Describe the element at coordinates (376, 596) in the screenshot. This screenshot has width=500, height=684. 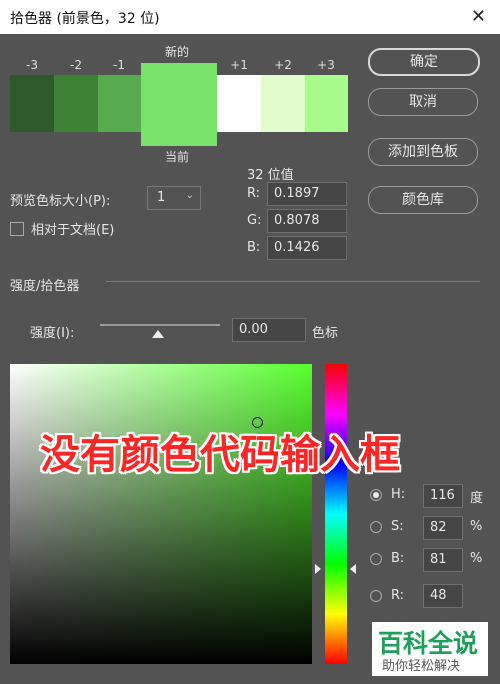
I see `r-radio` at that location.